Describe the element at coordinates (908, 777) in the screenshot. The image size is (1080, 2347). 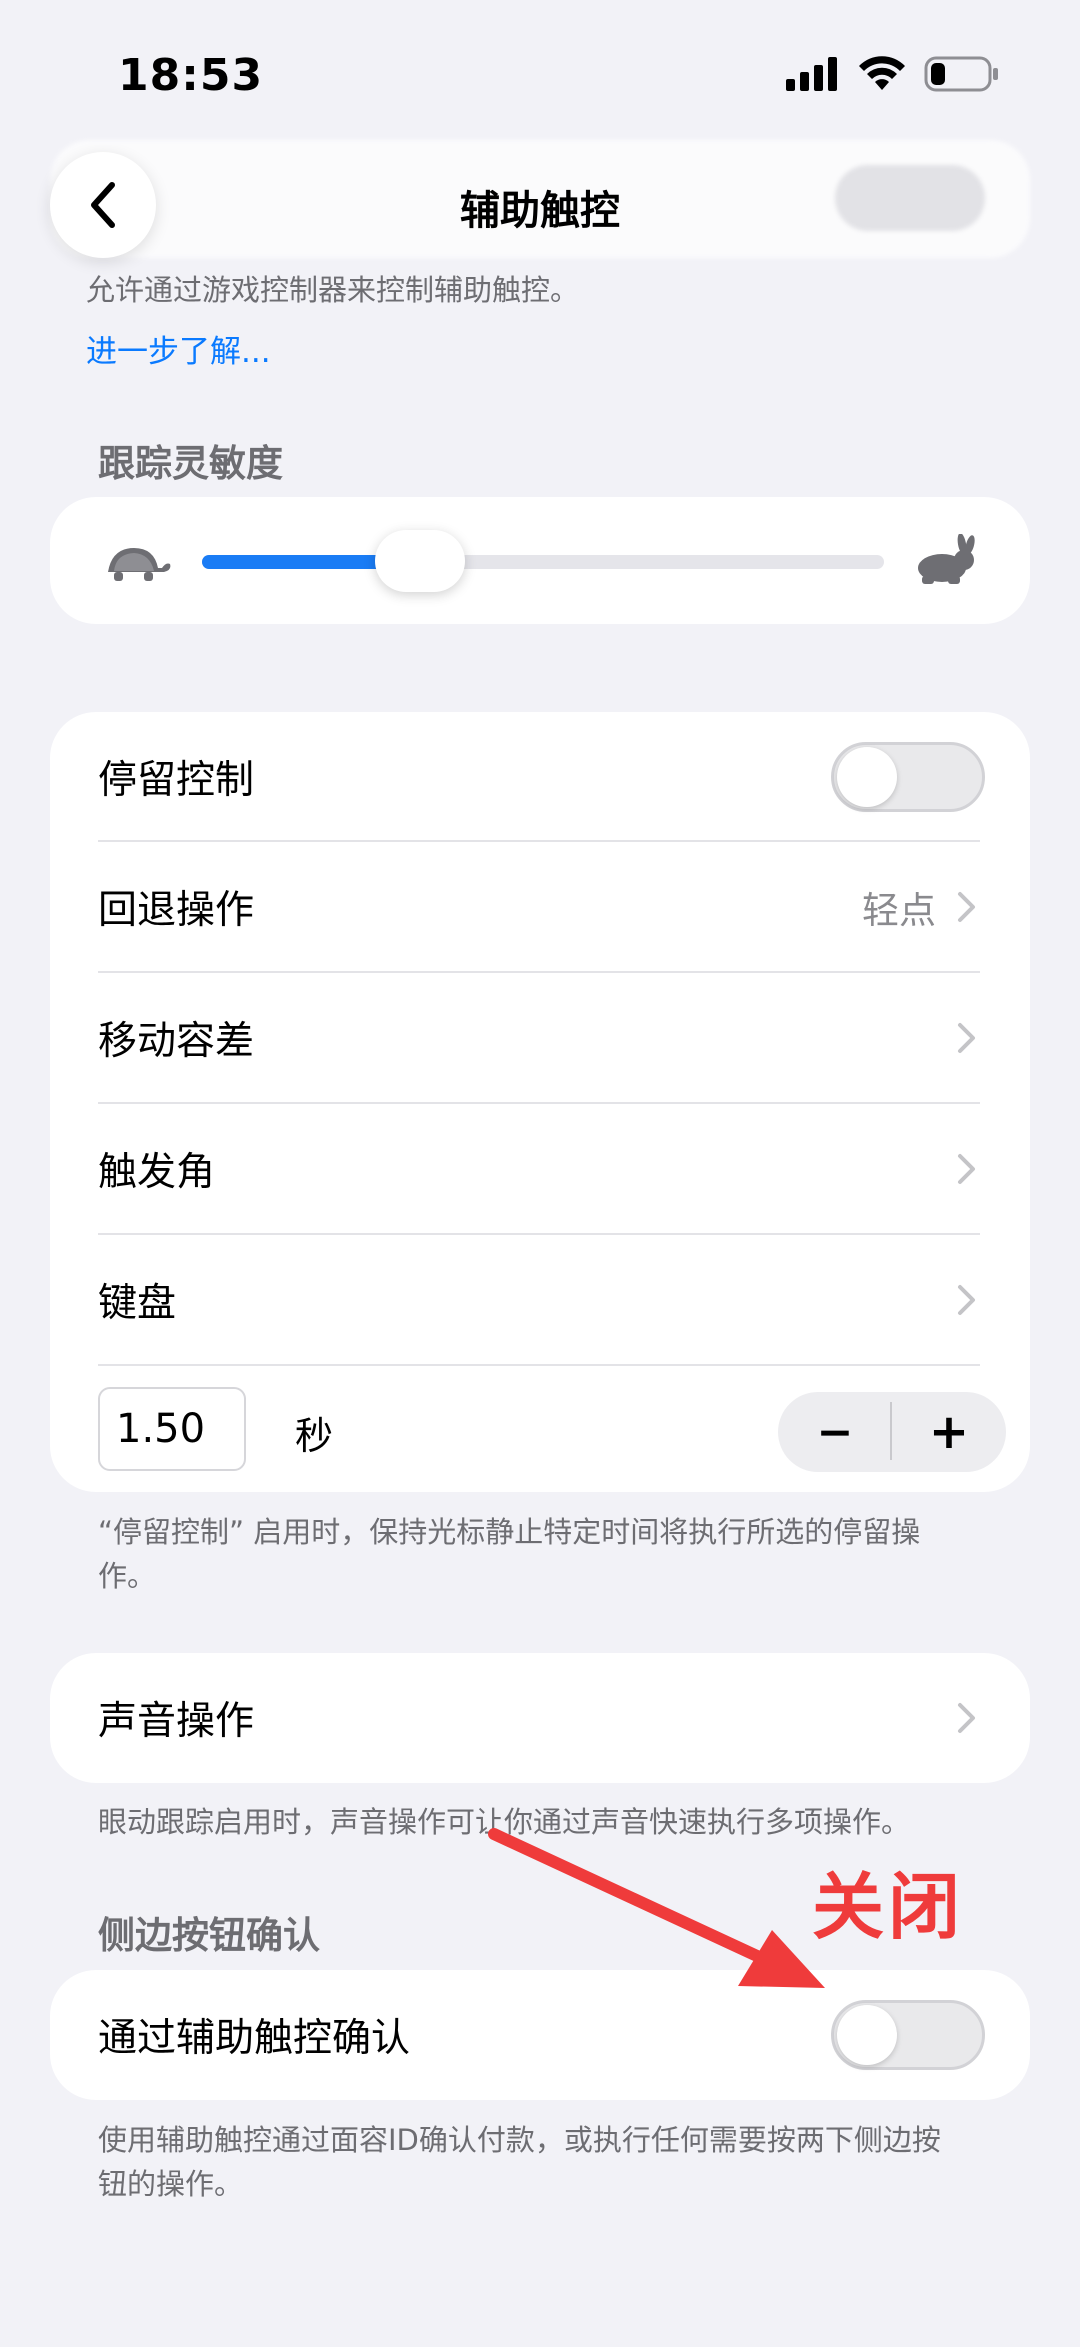
I see `dwell-control-toggle` at that location.